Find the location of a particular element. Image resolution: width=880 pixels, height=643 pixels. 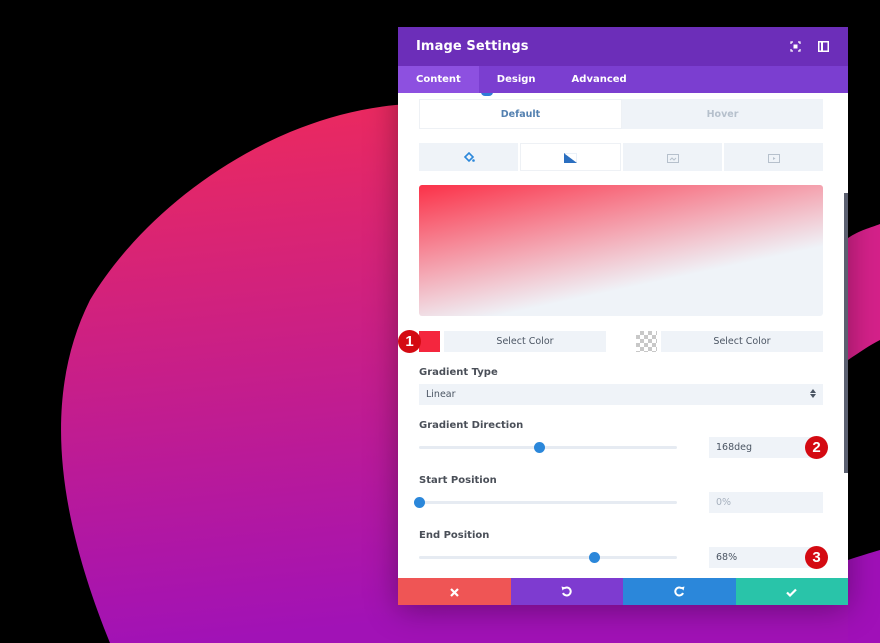

end-position-thumb is located at coordinates (595, 557).